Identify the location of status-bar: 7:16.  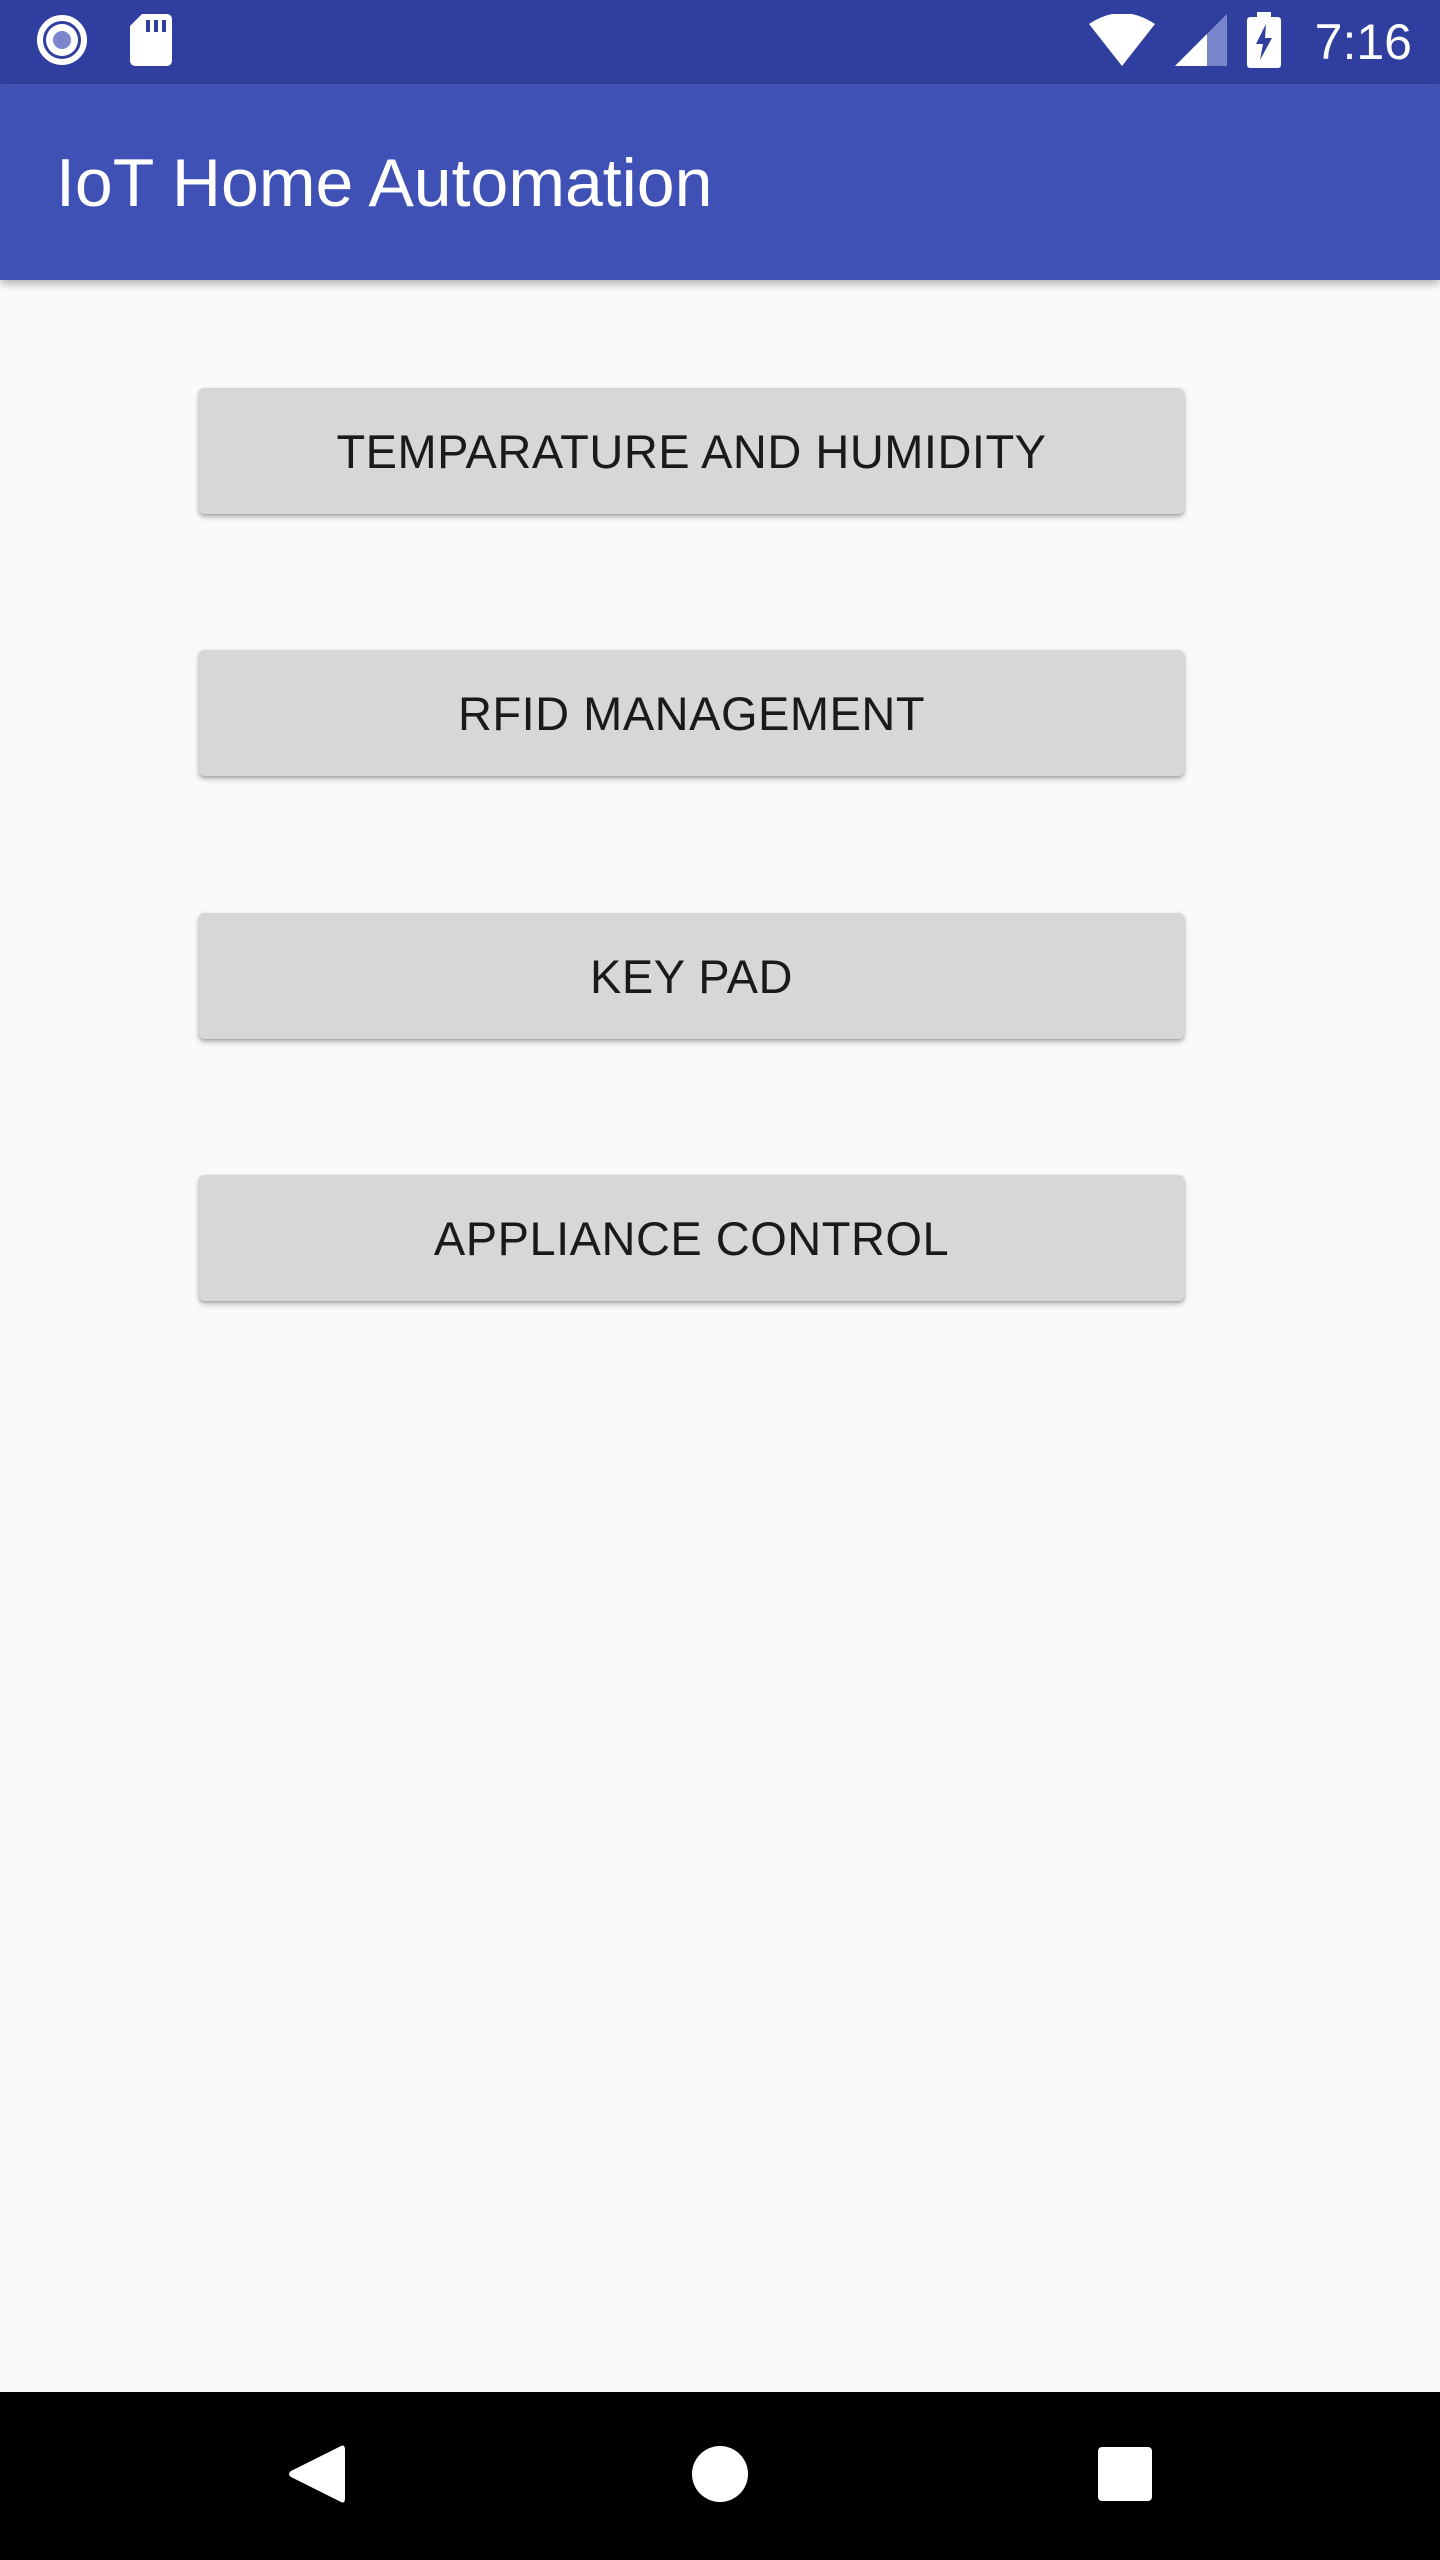
(720, 42).